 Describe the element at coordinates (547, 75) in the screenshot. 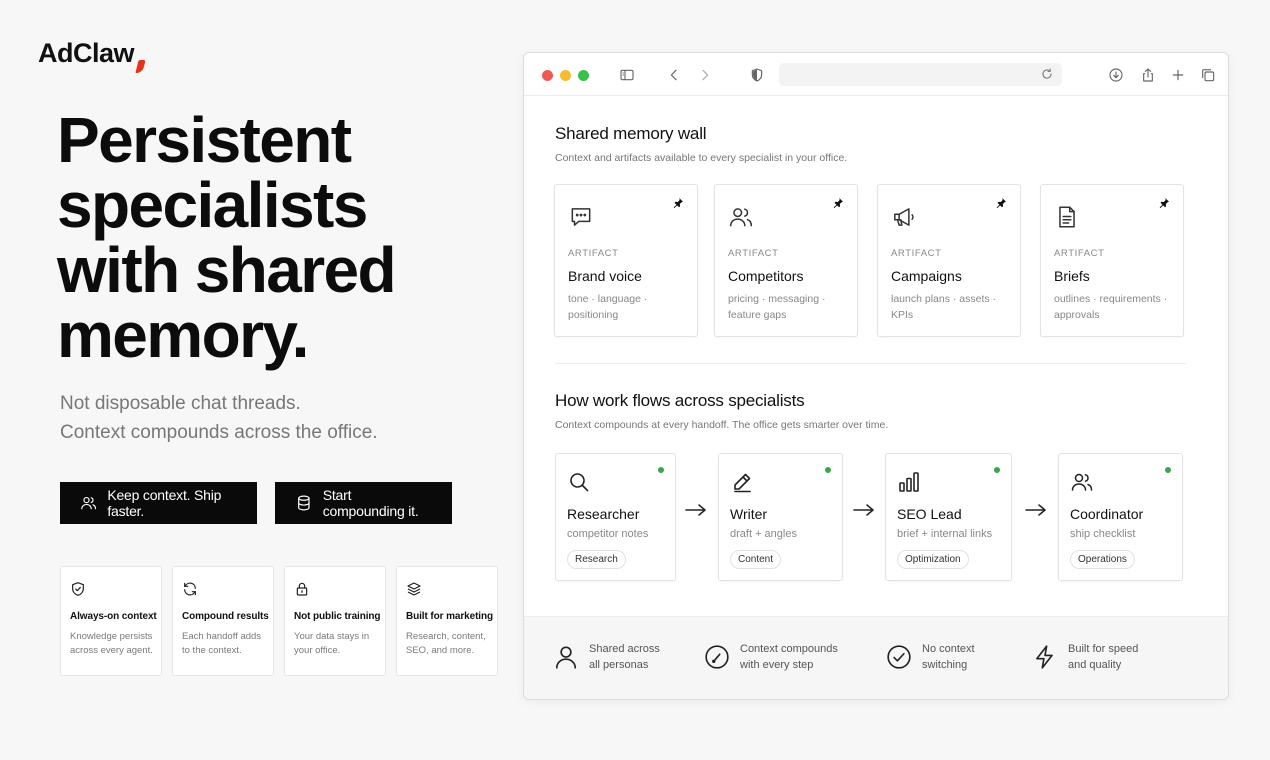

I see `close-window-button` at that location.